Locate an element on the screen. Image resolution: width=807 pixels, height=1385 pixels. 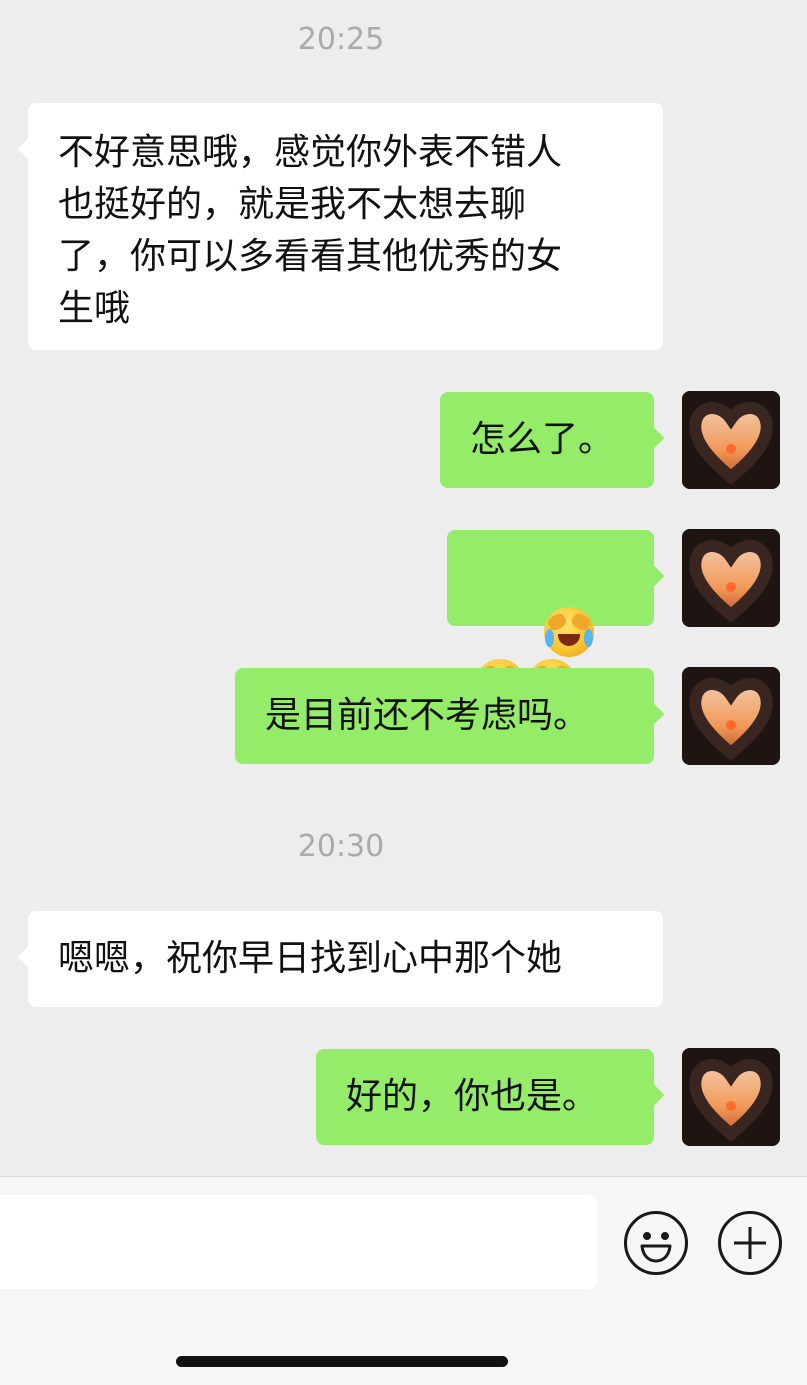
outgoing-message-bubble: 是目前还不考虑吗。 is located at coordinates (450, 716).